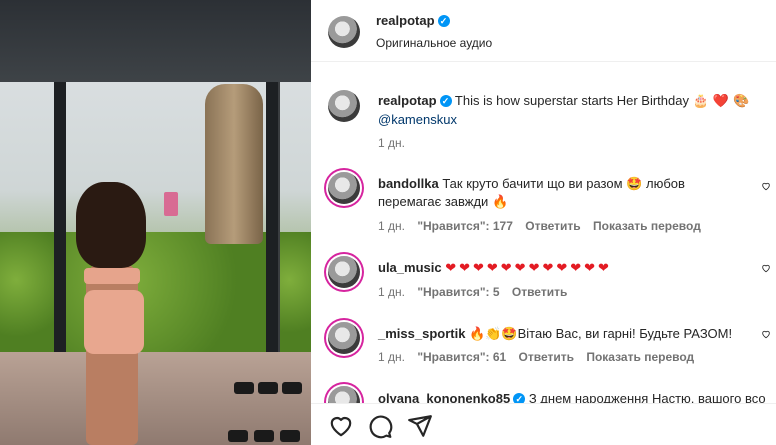 This screenshot has width=776, height=445. I want to click on comment-icon, so click(380, 426).